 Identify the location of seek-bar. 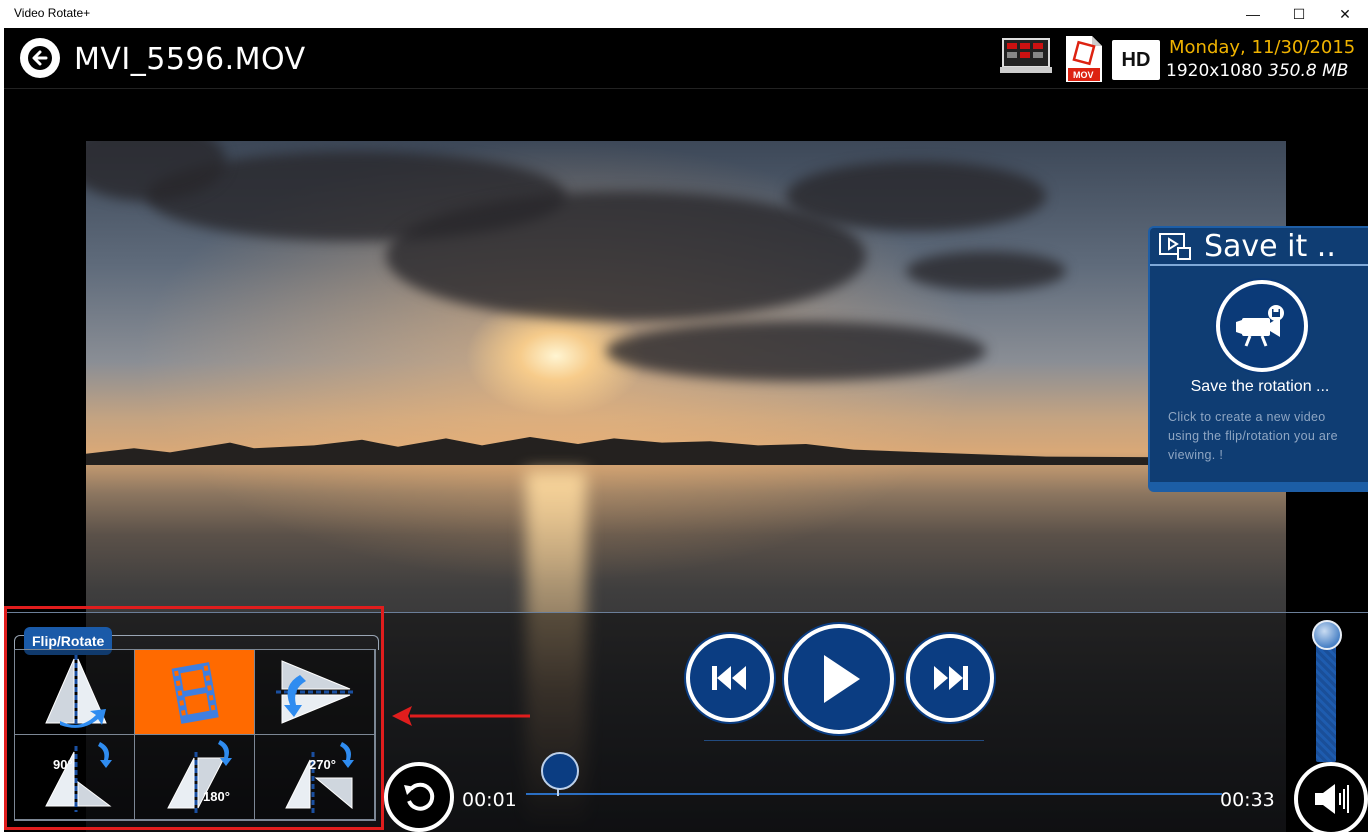
(874, 794).